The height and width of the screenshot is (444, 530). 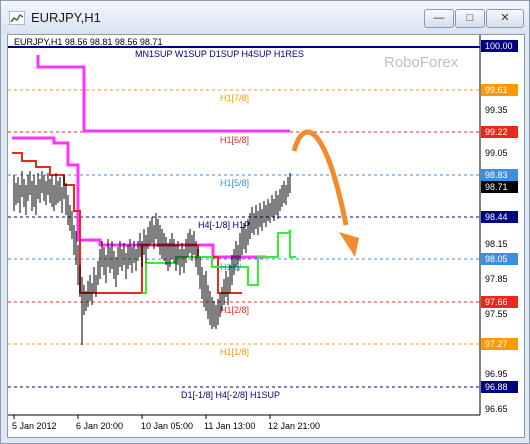 I want to click on time-label-2: 10 Jan 05:00, so click(x=167, y=426).